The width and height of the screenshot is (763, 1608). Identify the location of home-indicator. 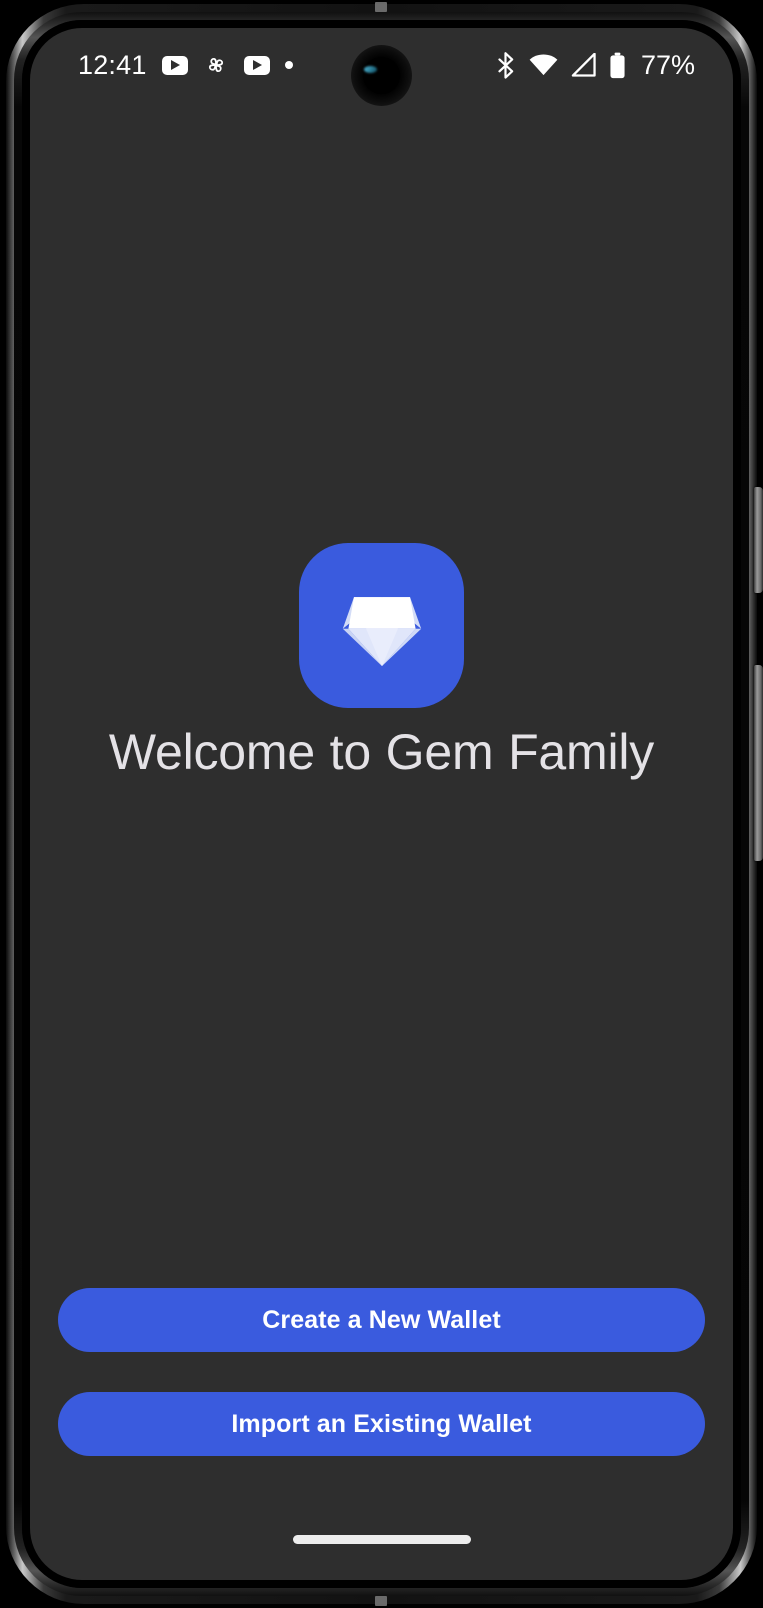
(381, 1539).